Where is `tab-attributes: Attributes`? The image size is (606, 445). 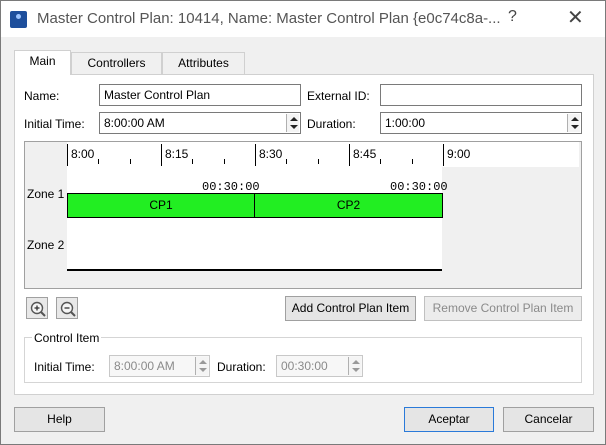 tab-attributes: Attributes is located at coordinates (203, 63).